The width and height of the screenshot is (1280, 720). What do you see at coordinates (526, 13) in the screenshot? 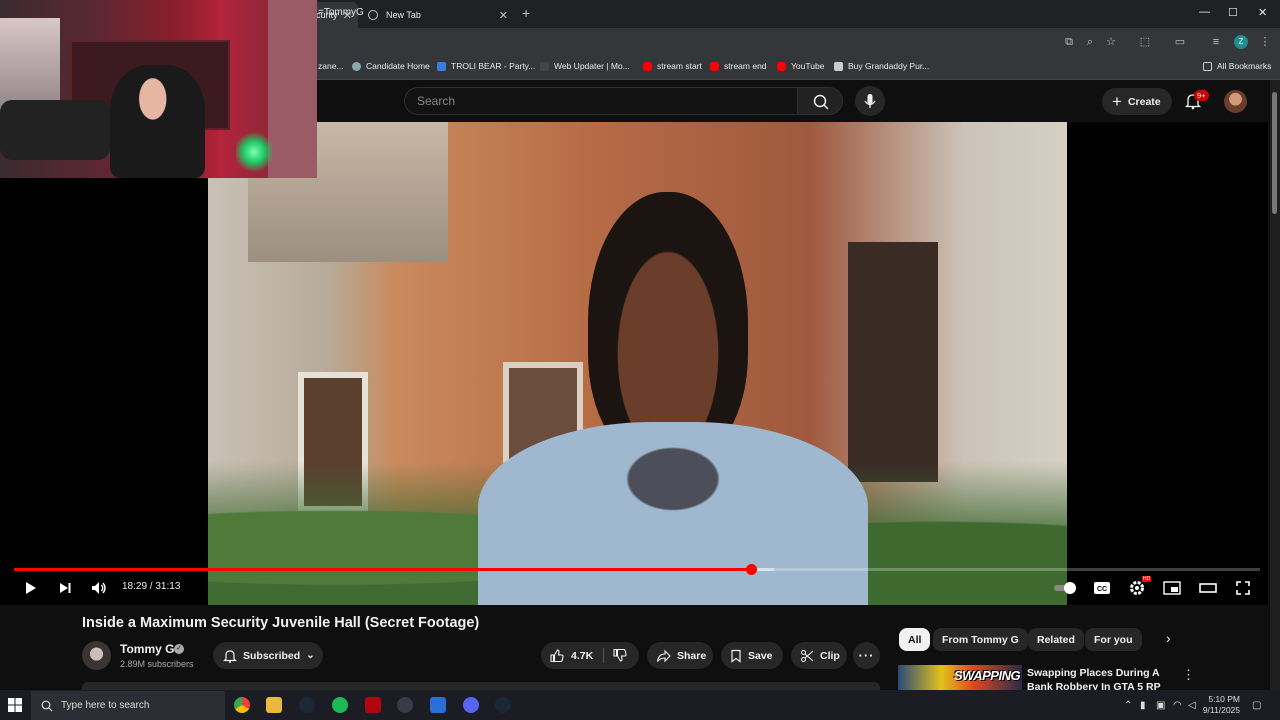
I see `new-tab-button: +` at bounding box center [526, 13].